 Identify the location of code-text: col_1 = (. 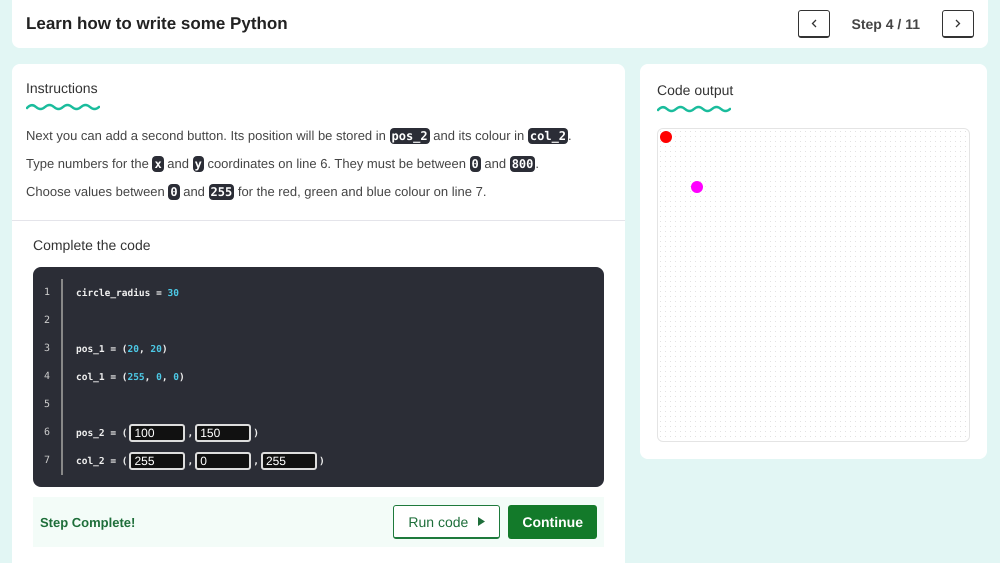
(102, 377).